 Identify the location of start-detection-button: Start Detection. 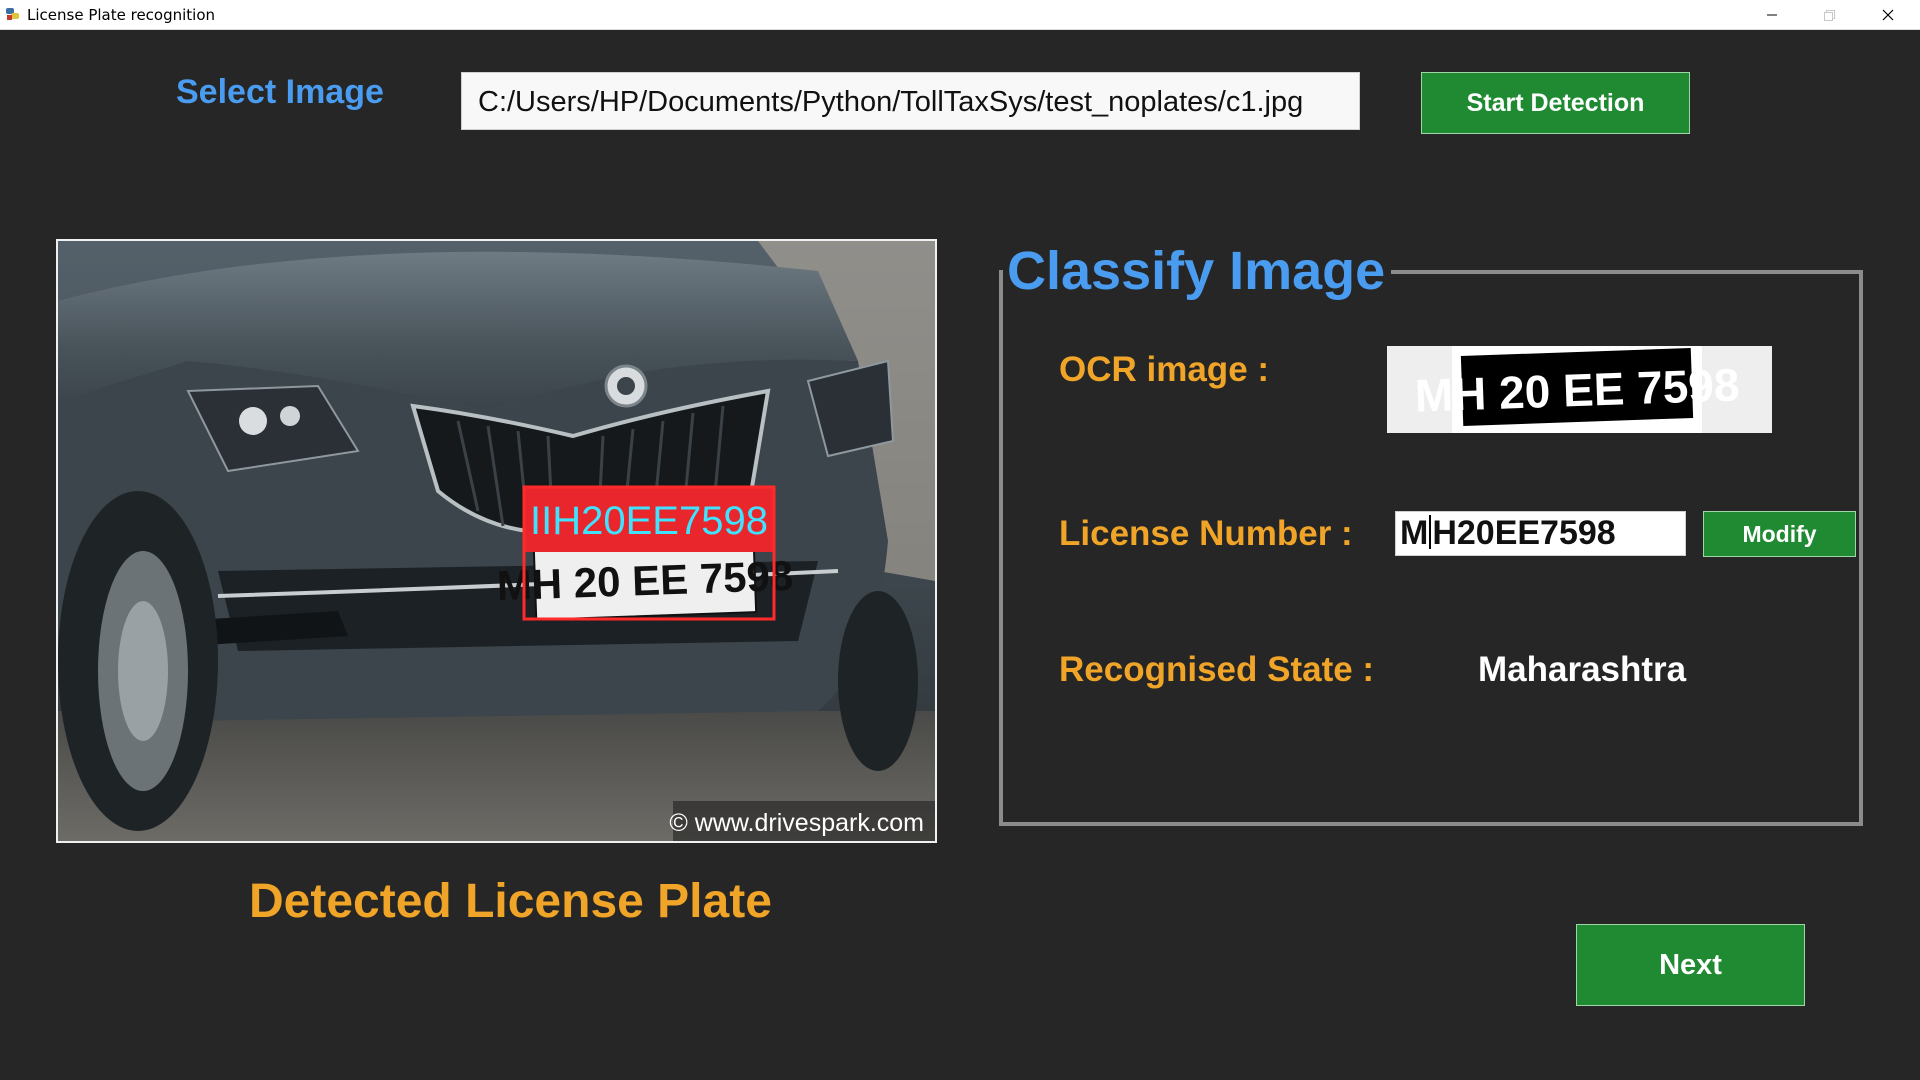
(1555, 103).